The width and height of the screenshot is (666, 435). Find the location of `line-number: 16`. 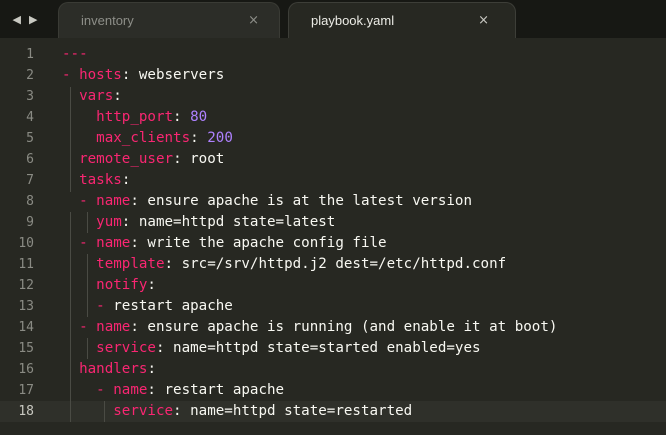

line-number: 16 is located at coordinates (26, 369).